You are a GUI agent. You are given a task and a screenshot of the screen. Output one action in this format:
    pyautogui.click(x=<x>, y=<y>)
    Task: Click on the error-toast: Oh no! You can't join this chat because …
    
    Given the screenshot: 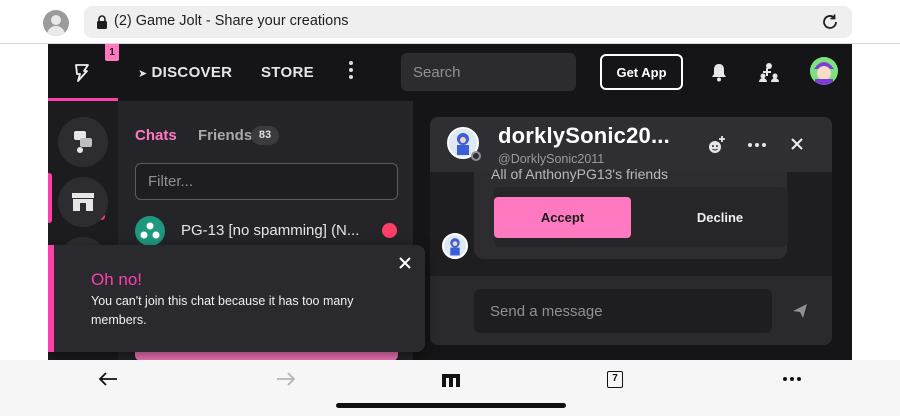 What is the action you would take?
    pyautogui.click(x=236, y=298)
    